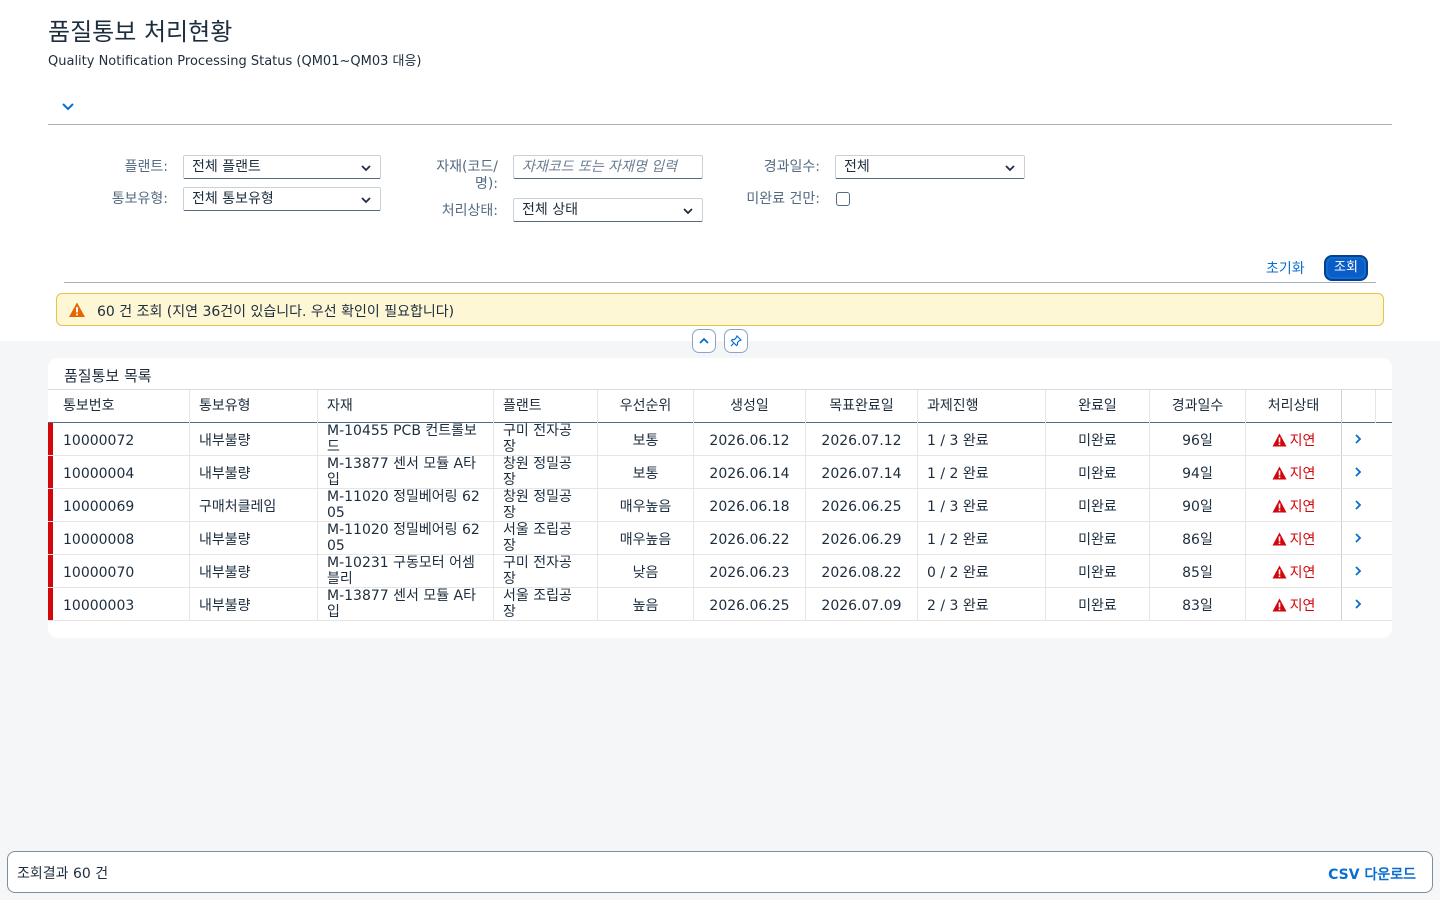  I want to click on column-header: 생성일, so click(750, 406).